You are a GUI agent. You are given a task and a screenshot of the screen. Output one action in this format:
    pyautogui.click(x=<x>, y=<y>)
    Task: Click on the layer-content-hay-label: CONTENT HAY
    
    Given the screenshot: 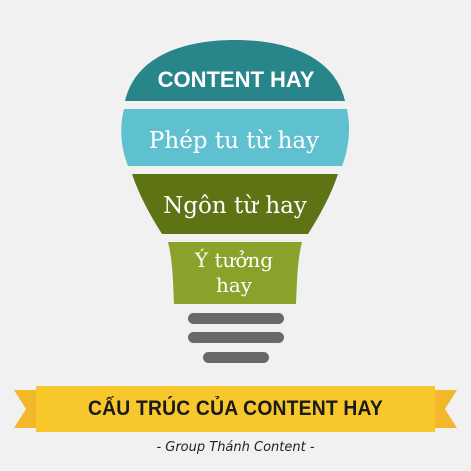 What is the action you would take?
    pyautogui.click(x=236, y=79)
    